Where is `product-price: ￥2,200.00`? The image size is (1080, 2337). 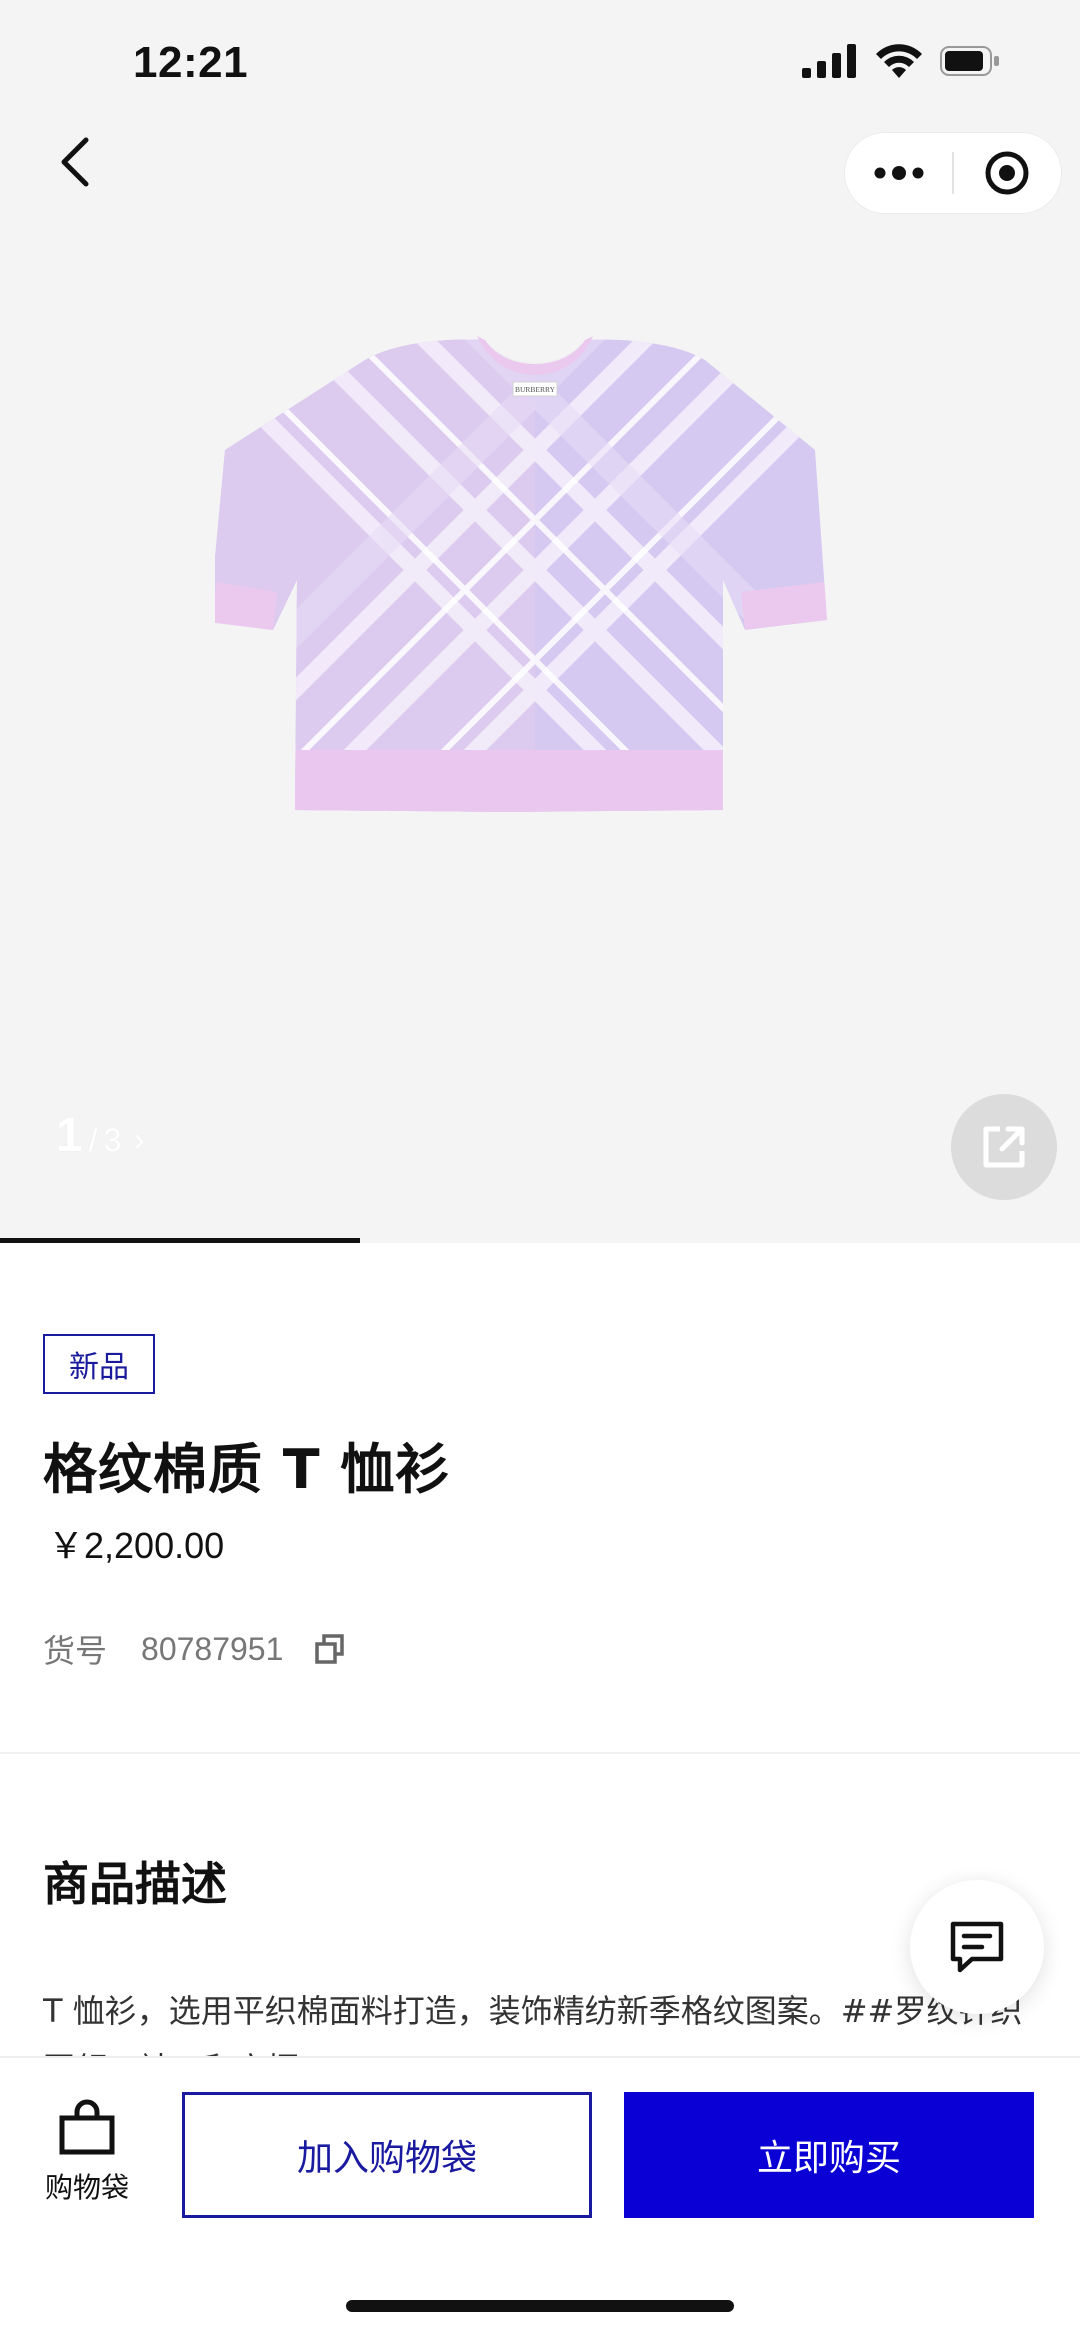
product-price: ￥2,200.00 is located at coordinates (136, 1545).